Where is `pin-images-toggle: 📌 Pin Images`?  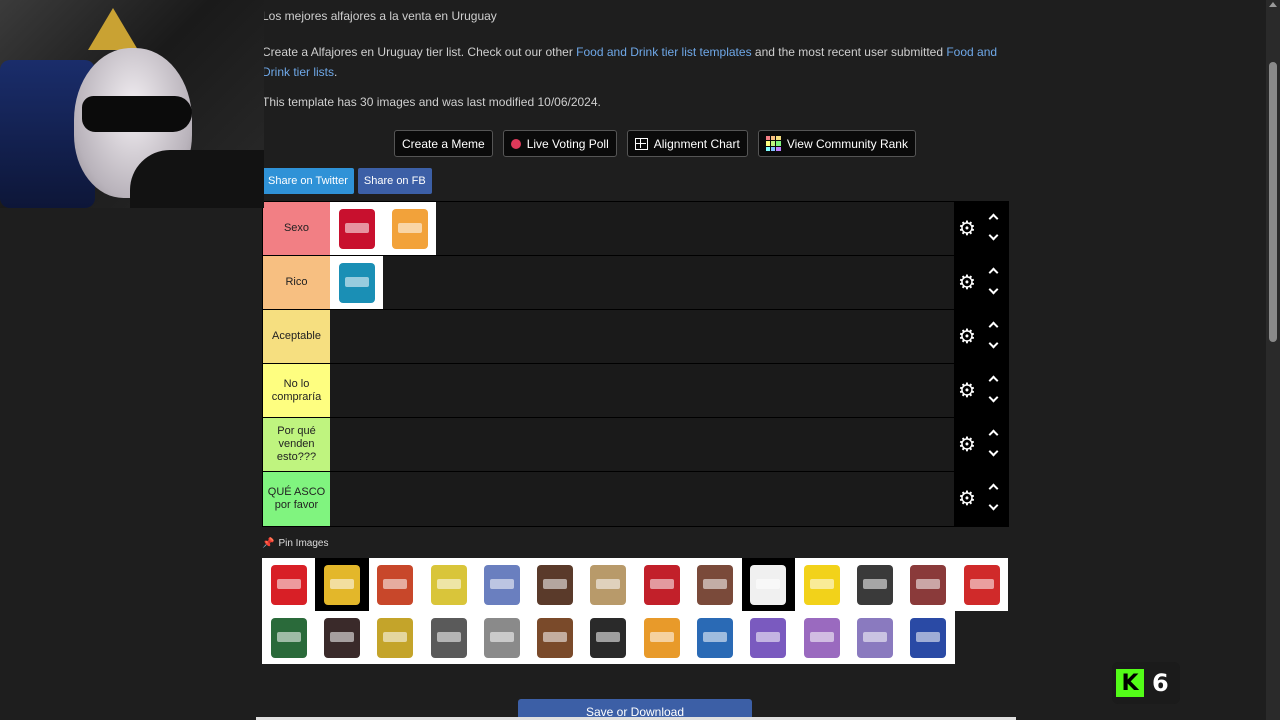
pin-images-toggle: 📌 Pin Images is located at coordinates (295, 543).